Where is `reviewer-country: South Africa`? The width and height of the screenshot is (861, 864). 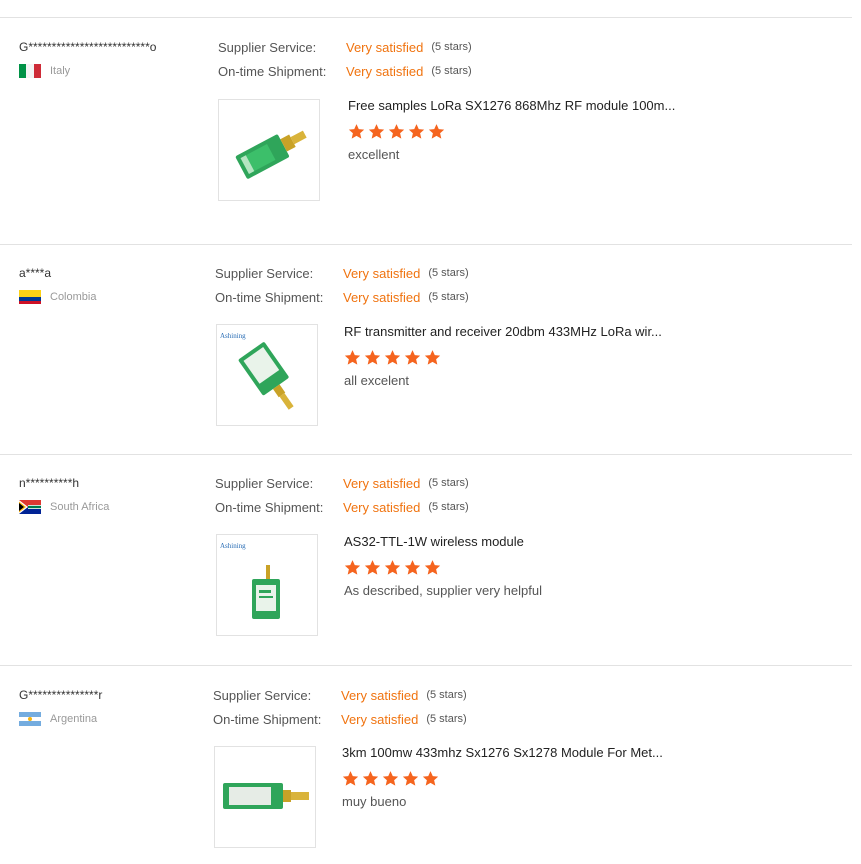
reviewer-country: South Africa is located at coordinates (64, 507).